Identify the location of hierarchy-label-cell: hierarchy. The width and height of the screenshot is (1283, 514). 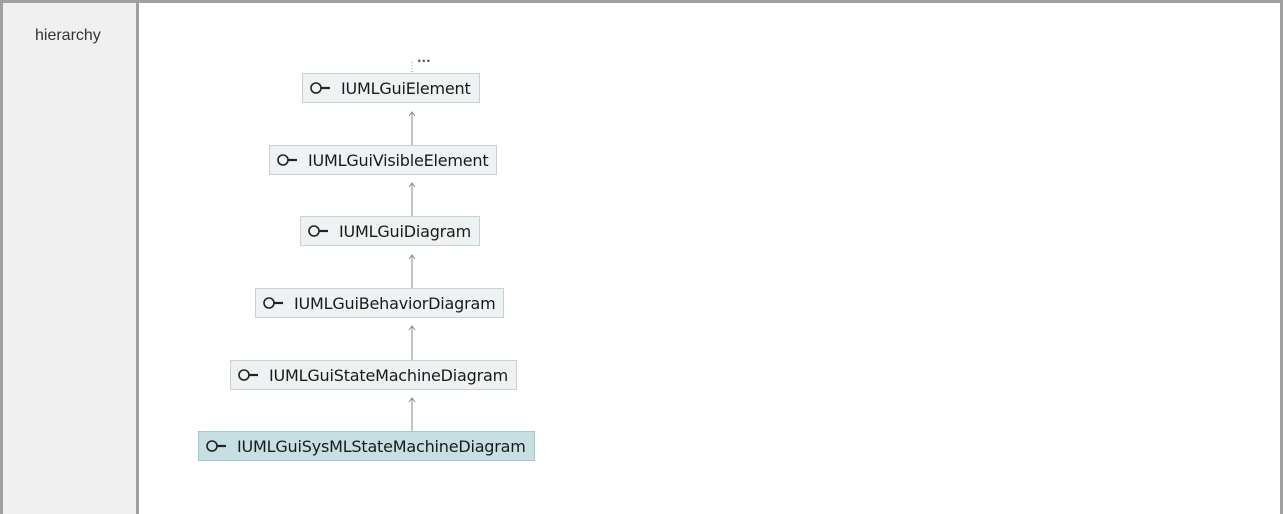
(71, 258).